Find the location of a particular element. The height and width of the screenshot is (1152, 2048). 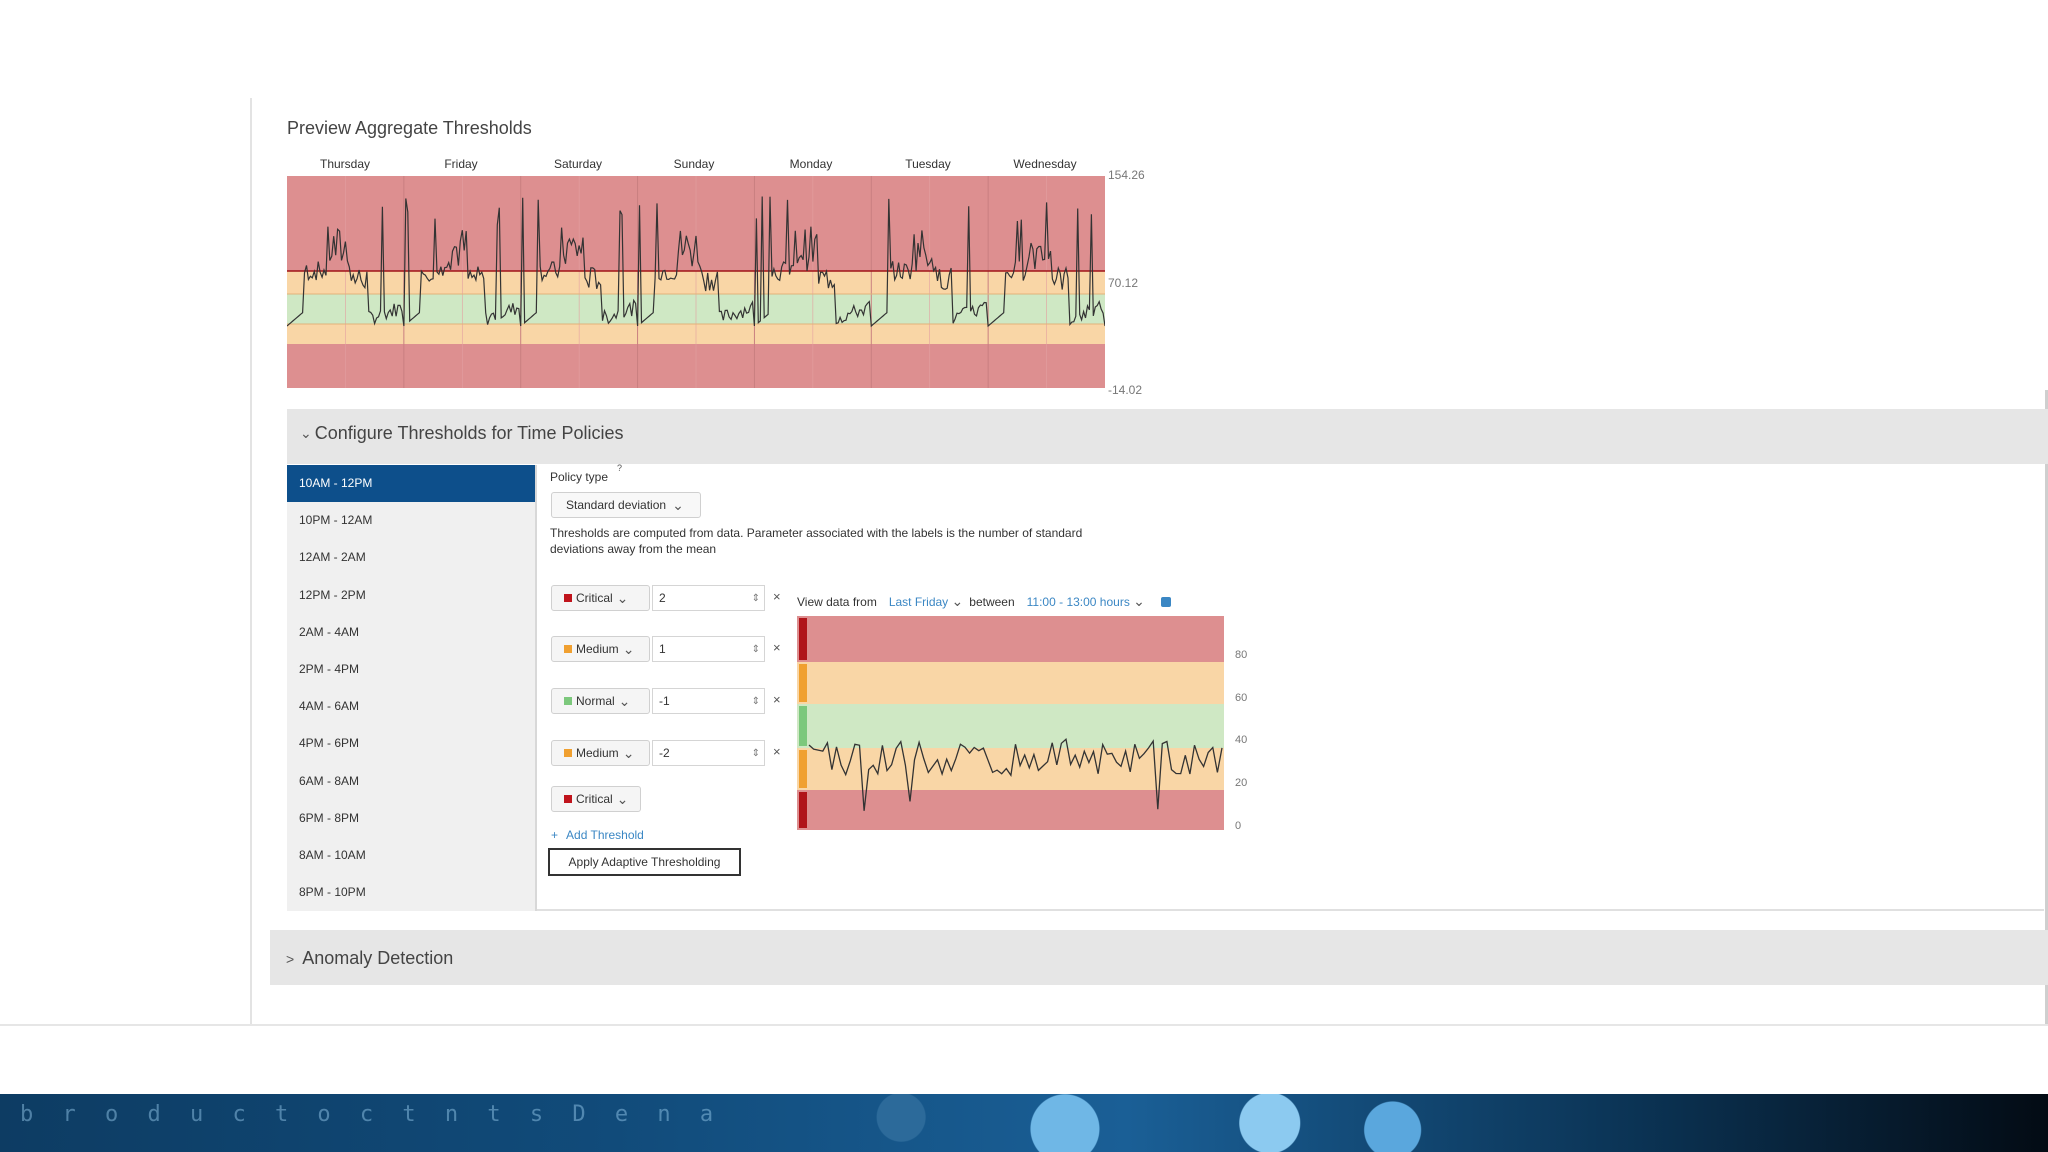

day-label-monday: Monday is located at coordinates (811, 164).